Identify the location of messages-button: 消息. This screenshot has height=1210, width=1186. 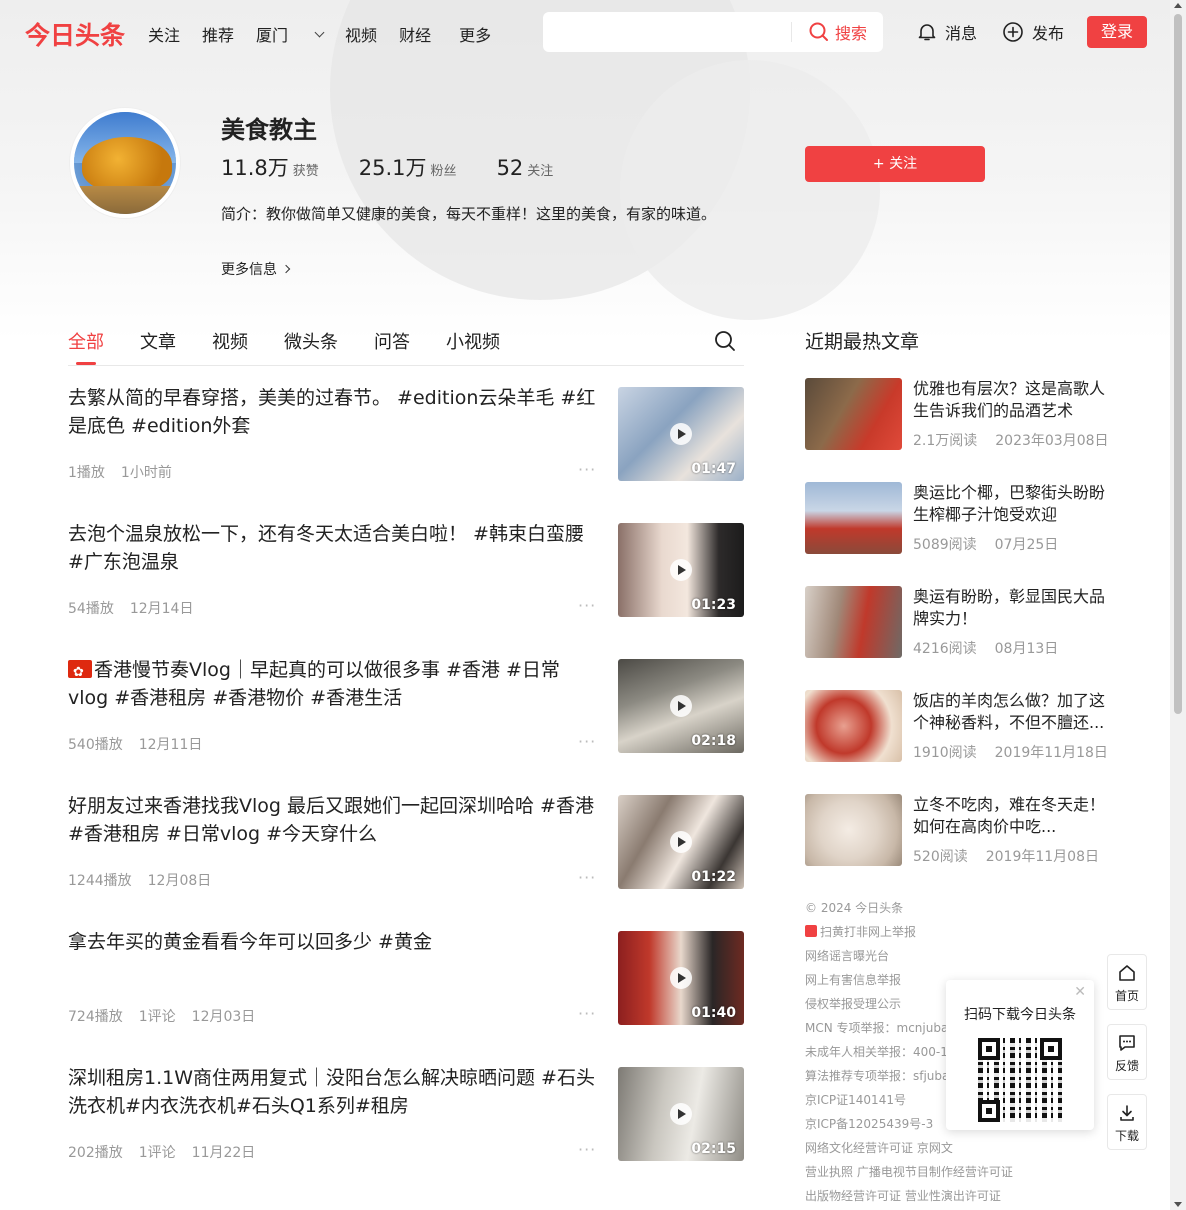
(947, 32).